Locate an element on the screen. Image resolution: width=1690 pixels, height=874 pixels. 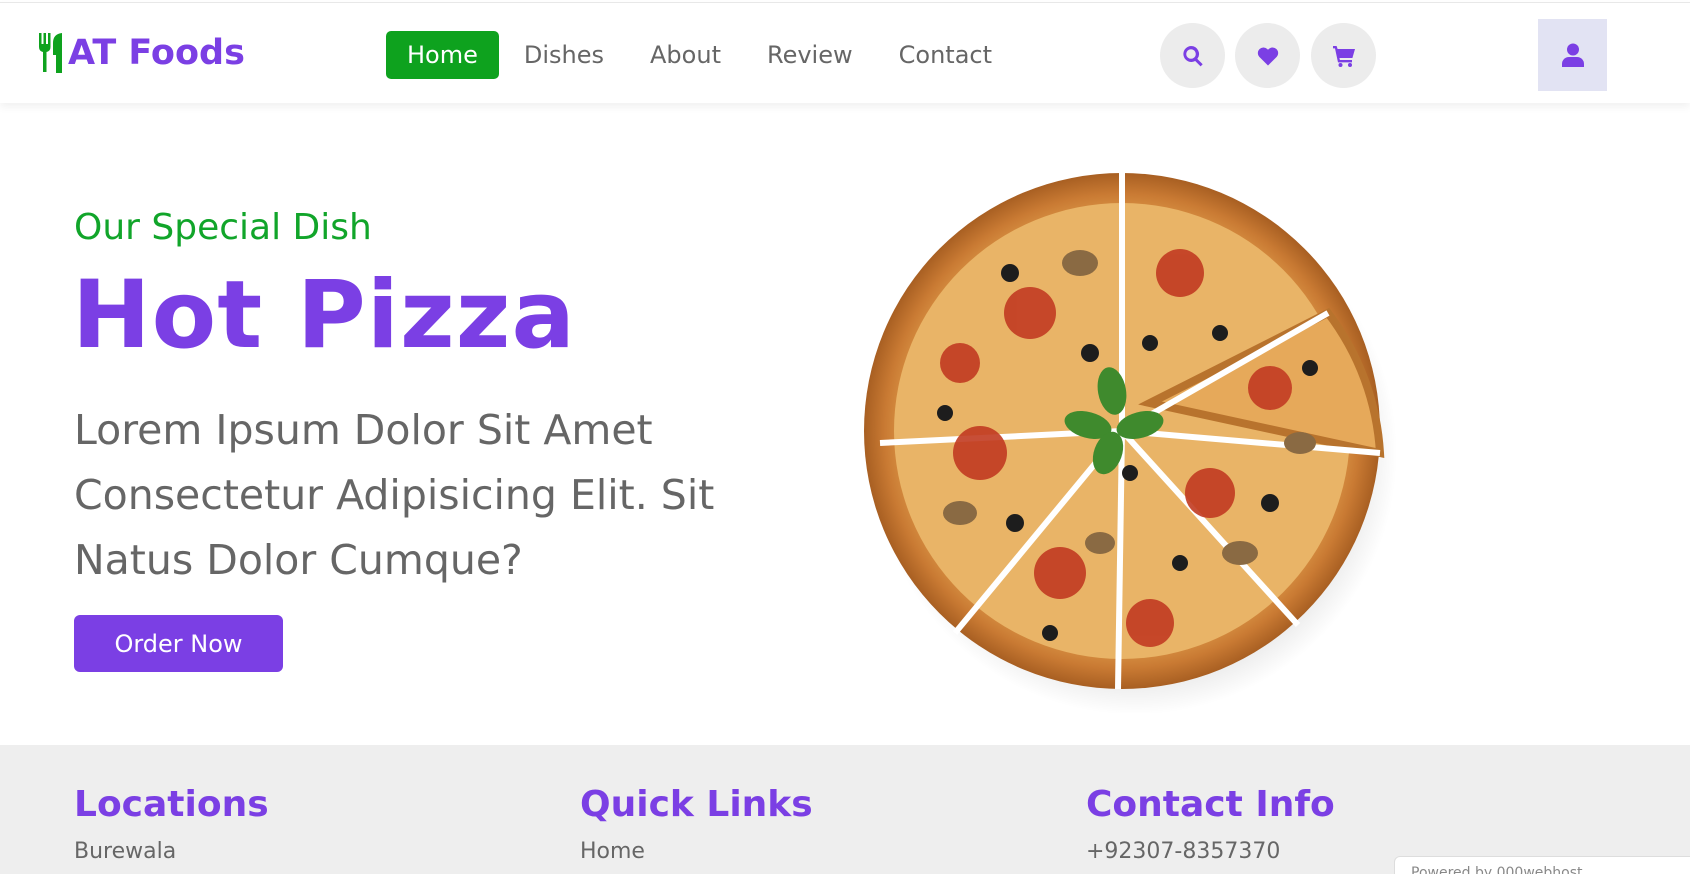
contact-phone: +92307-8357370 is located at coordinates (1210, 851).